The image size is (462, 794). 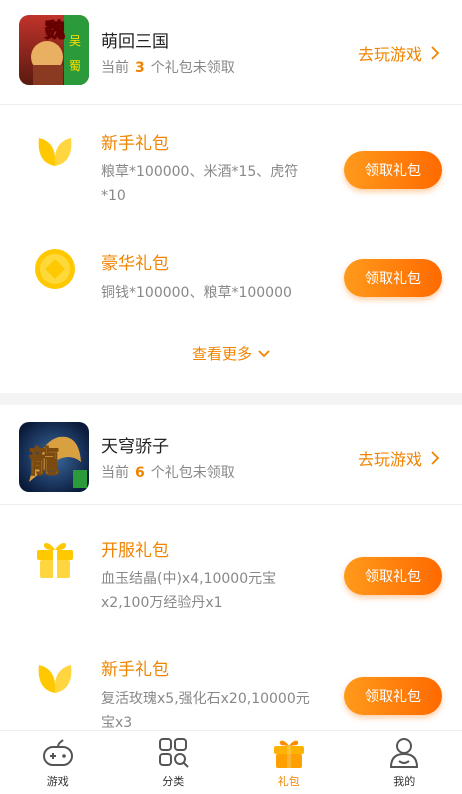 I want to click on tab-gifts: 礼包, so click(x=289, y=762).